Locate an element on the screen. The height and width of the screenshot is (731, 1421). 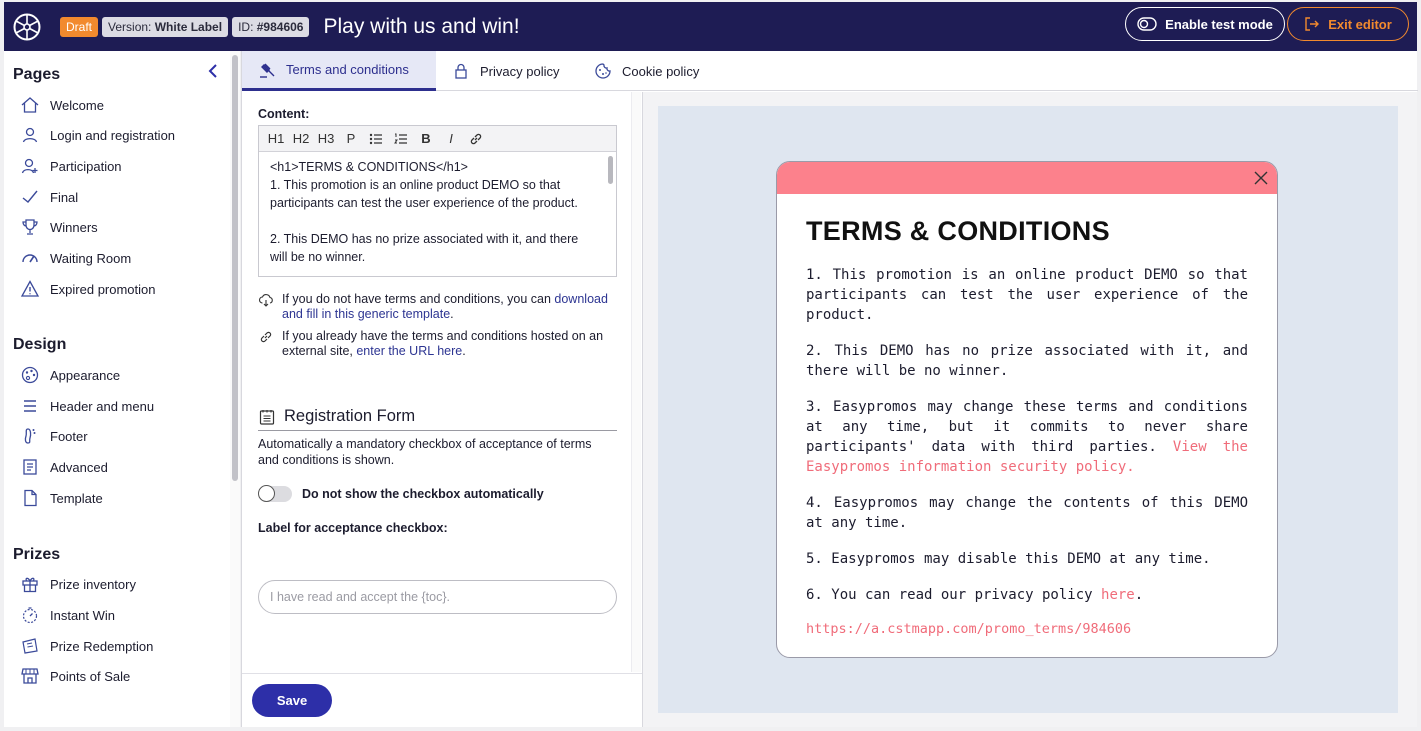
sidebar-item-instant-win: Instant Win is located at coordinates (67, 615).